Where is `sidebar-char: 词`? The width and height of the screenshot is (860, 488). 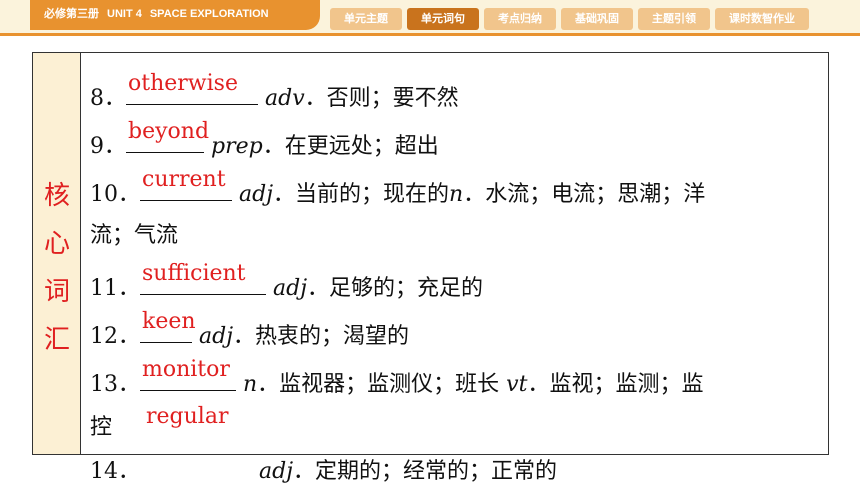 sidebar-char: 词 is located at coordinates (56, 292).